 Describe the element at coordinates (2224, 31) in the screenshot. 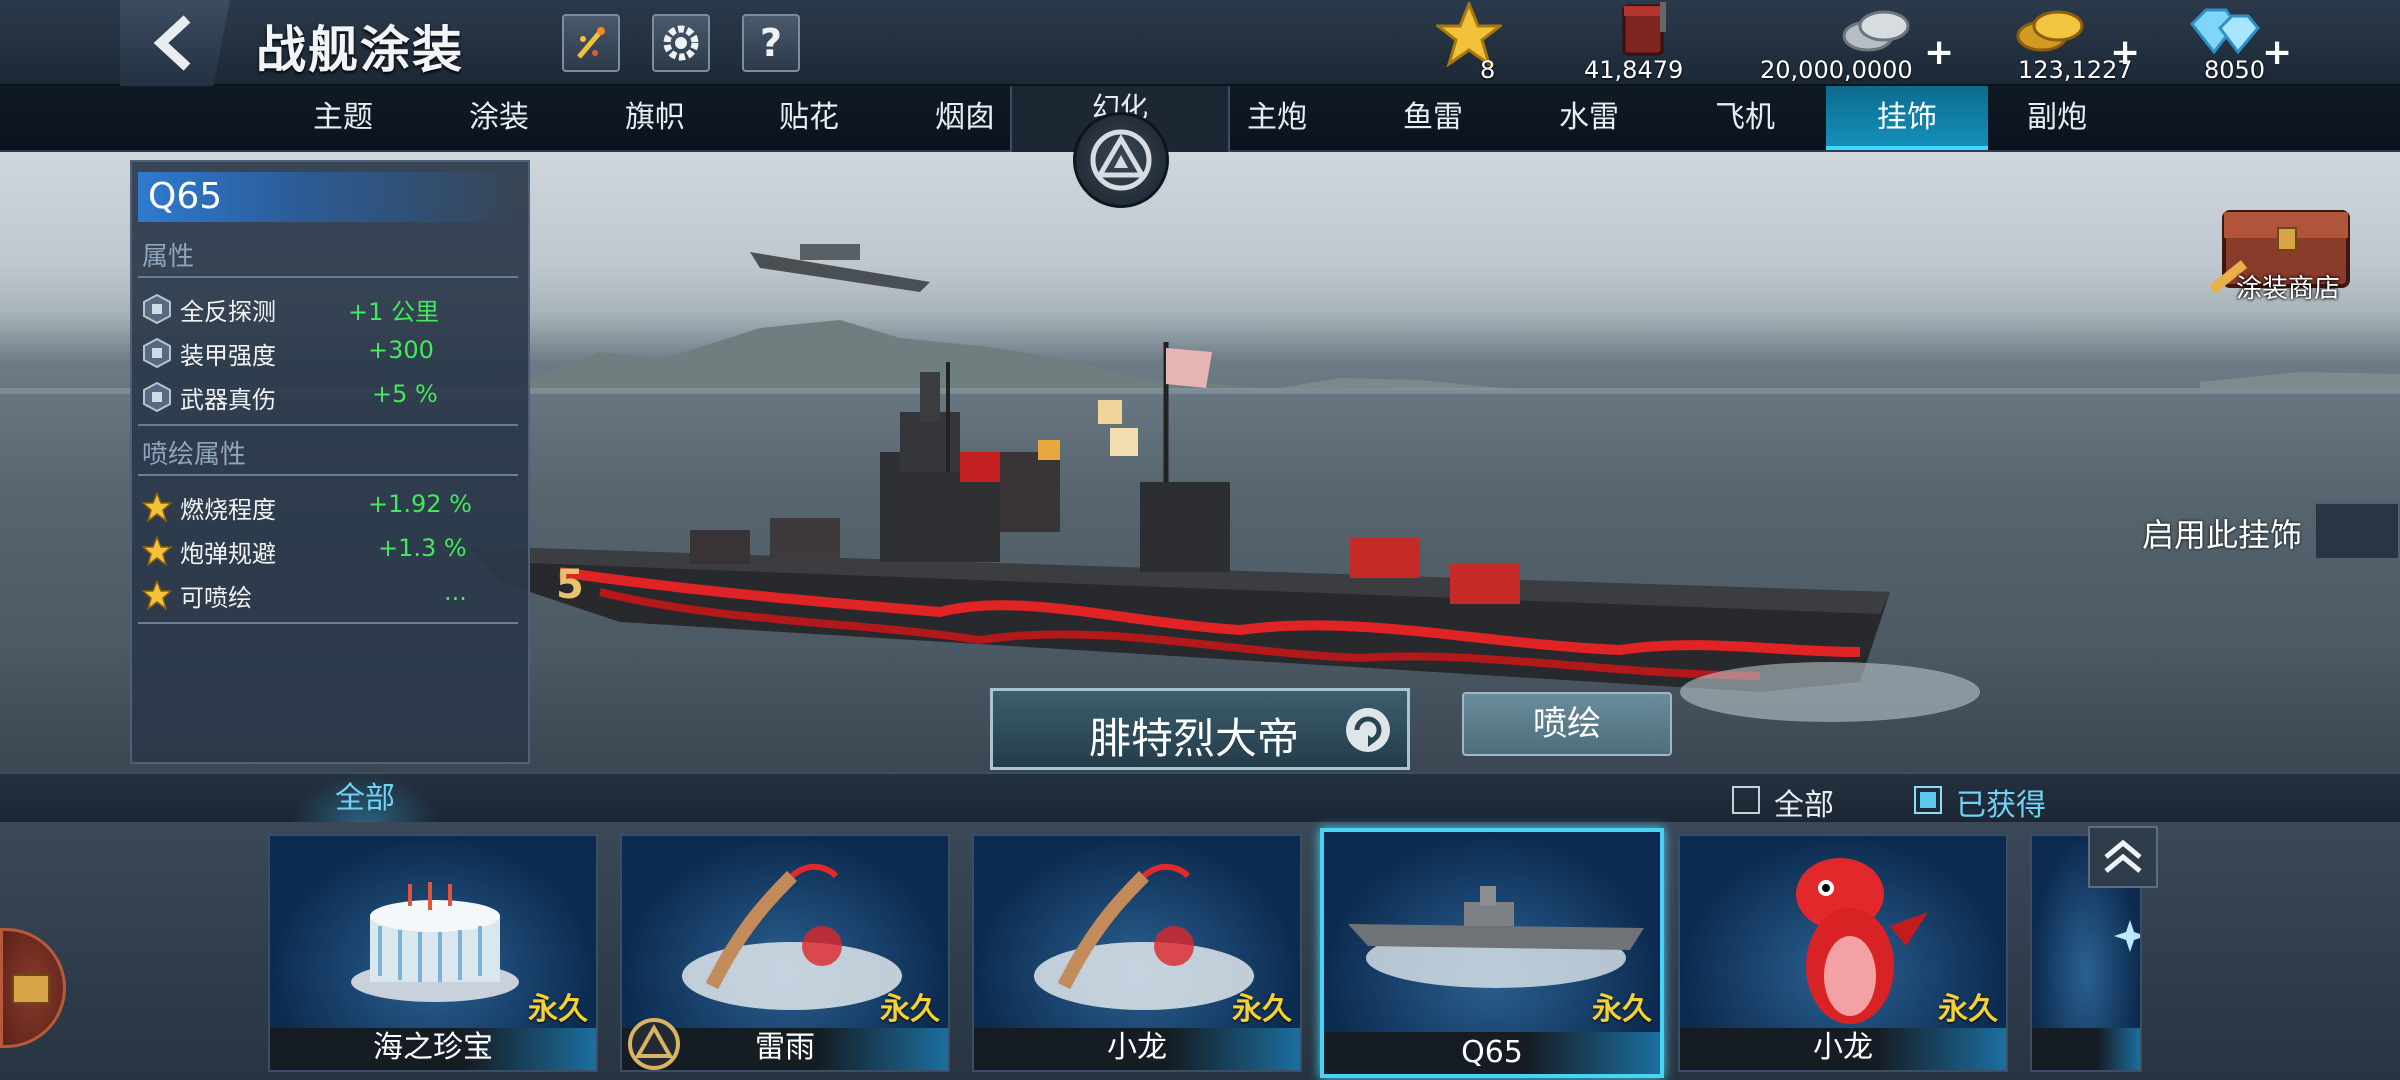

I see `diamonds-icon` at that location.